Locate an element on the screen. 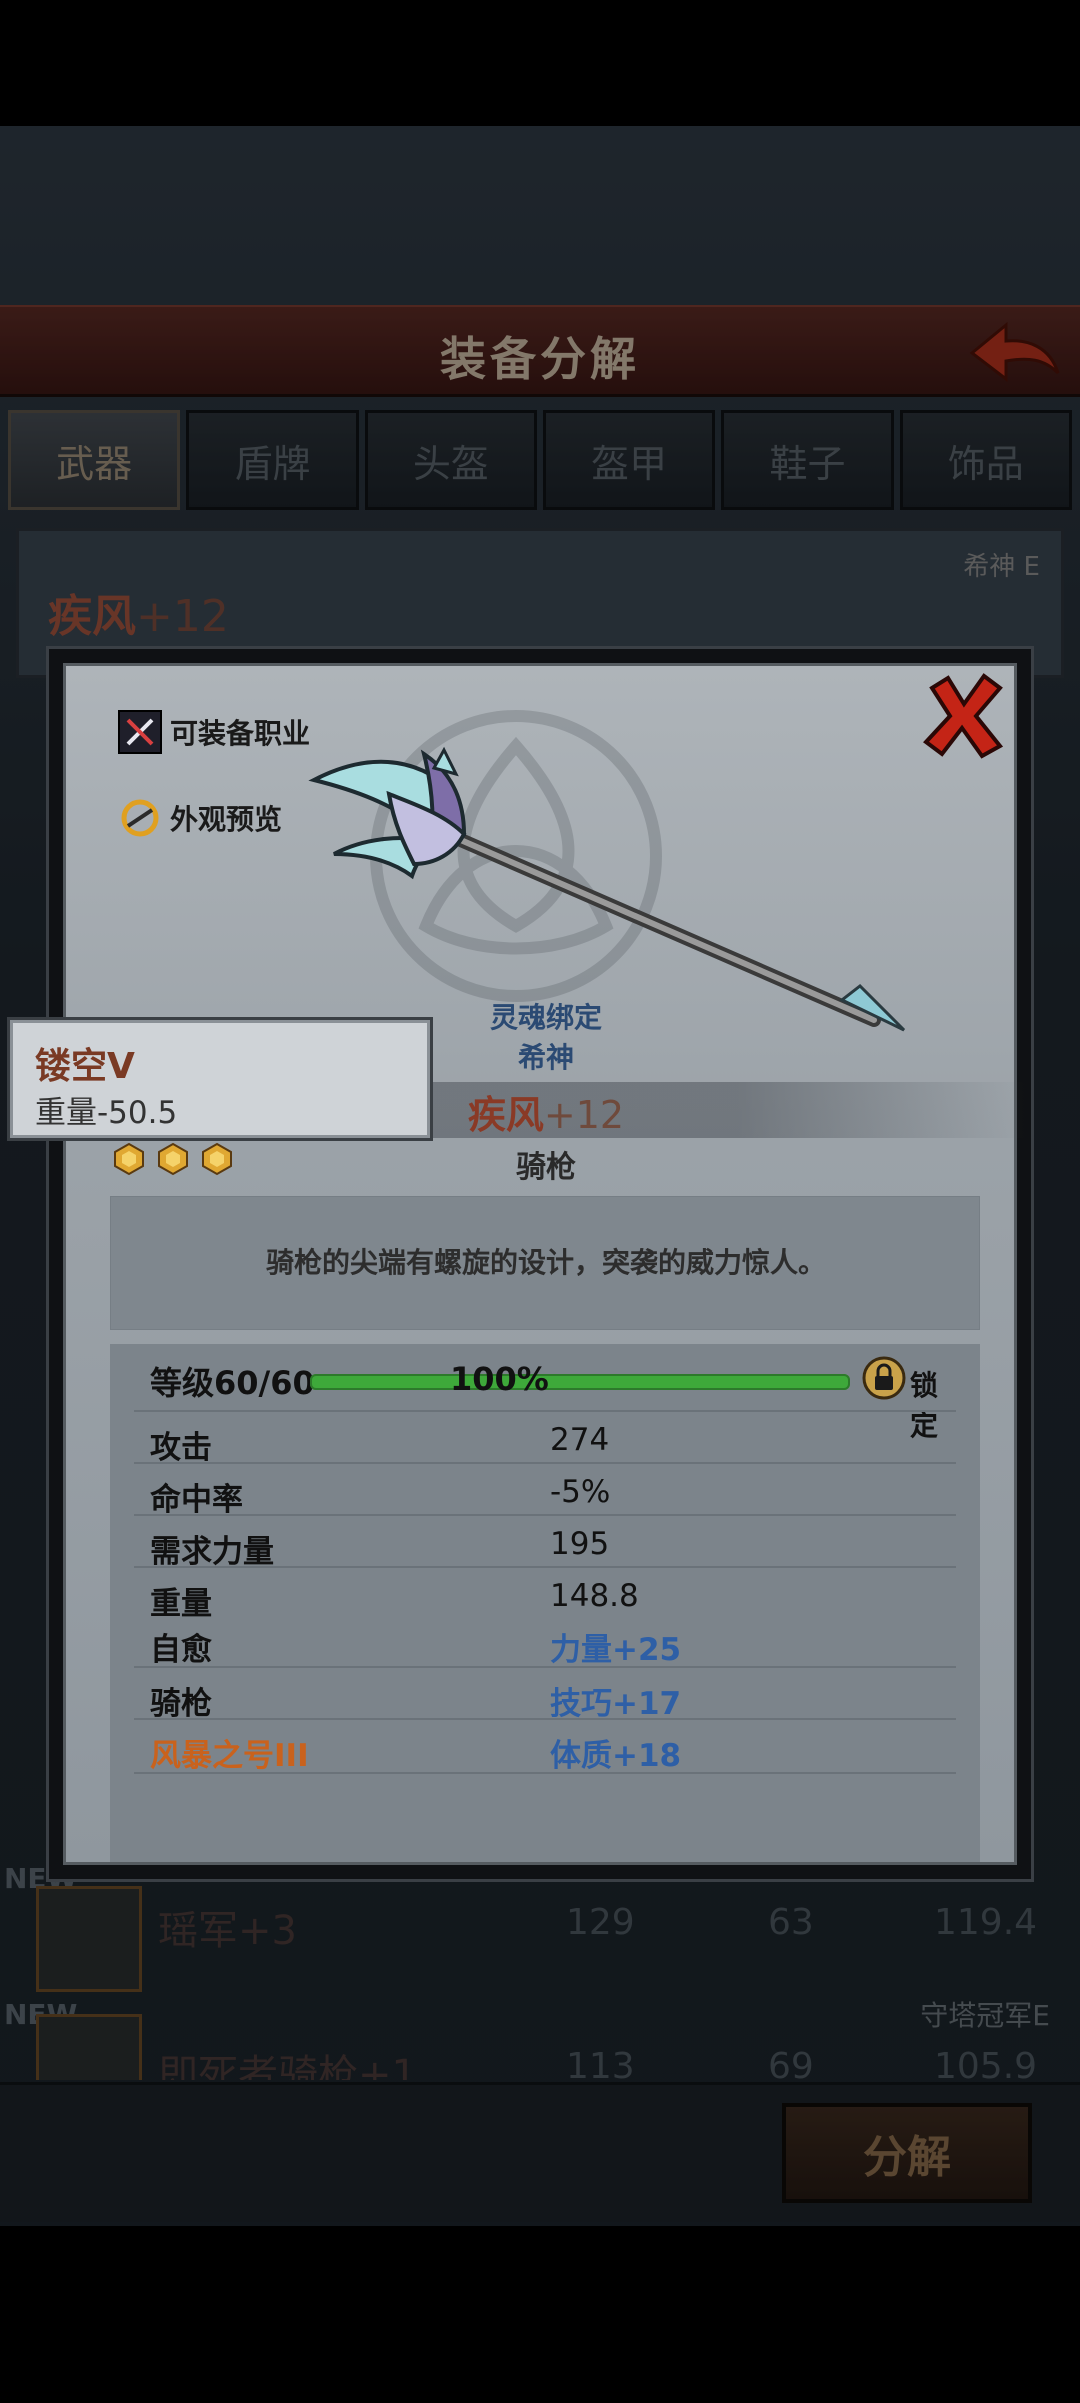 Image resolution: width=1080 pixels, height=2403 pixels. stat-value: 195 is located at coordinates (580, 1544).